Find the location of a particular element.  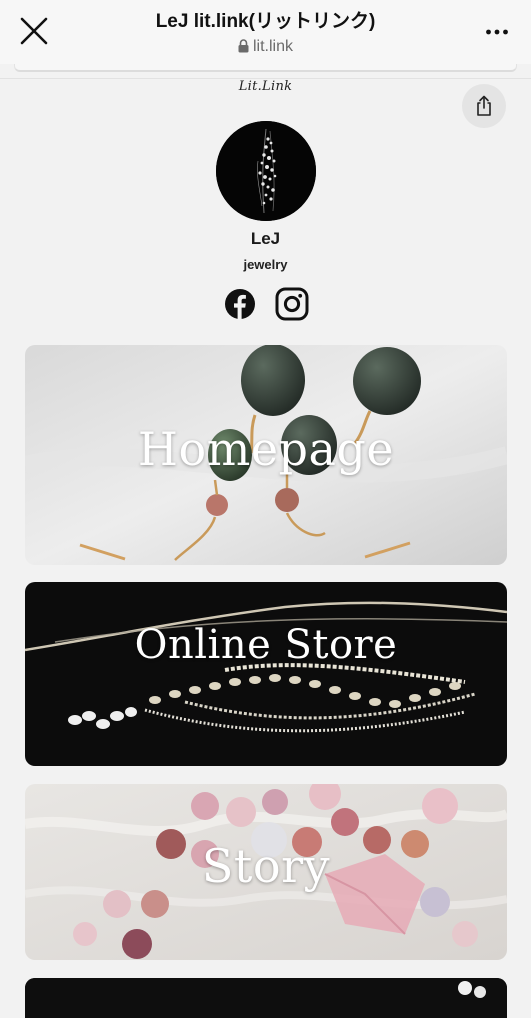

lock-icon is located at coordinates (243, 46).